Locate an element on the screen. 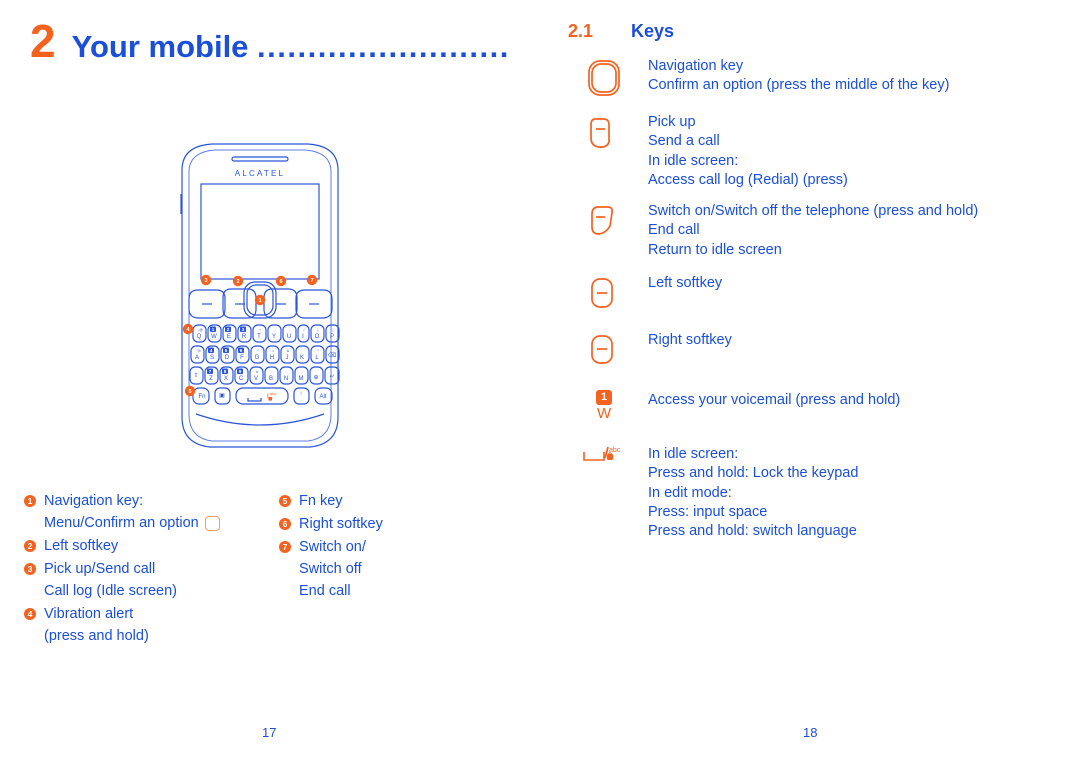  legend-marker: 4 is located at coordinates (30, 614).